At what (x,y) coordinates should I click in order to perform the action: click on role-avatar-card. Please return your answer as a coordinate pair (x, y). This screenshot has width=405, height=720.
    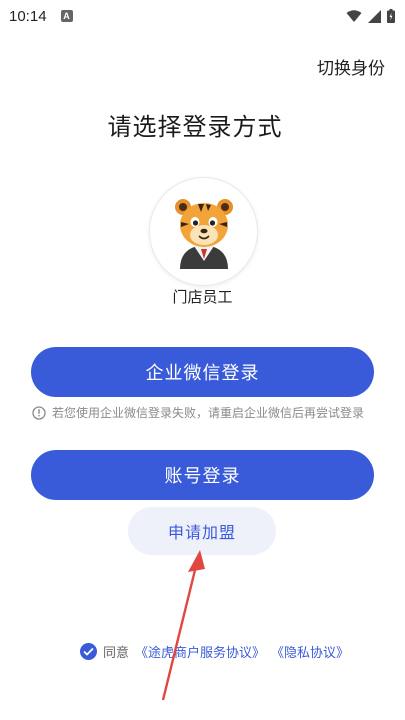
    Looking at the image, I should click on (203, 231).